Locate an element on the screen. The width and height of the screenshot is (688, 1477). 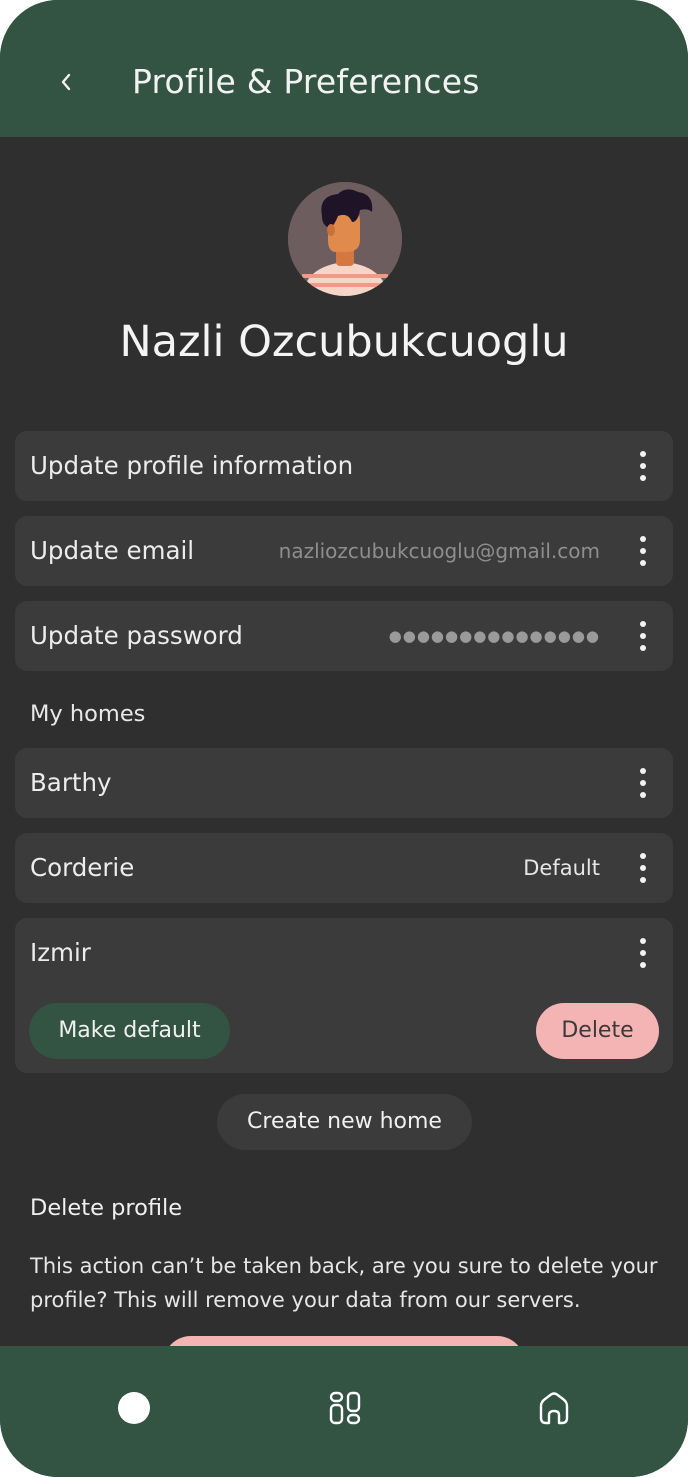
chevron-left-icon is located at coordinates (66, 82).